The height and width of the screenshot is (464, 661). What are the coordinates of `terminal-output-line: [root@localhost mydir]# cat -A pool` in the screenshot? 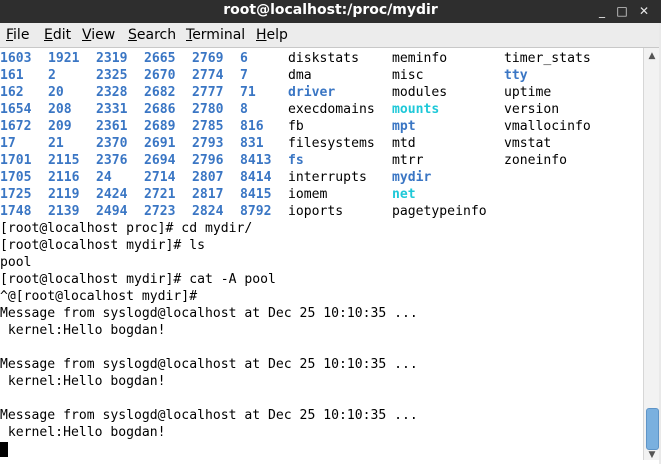 It's located at (138, 279).